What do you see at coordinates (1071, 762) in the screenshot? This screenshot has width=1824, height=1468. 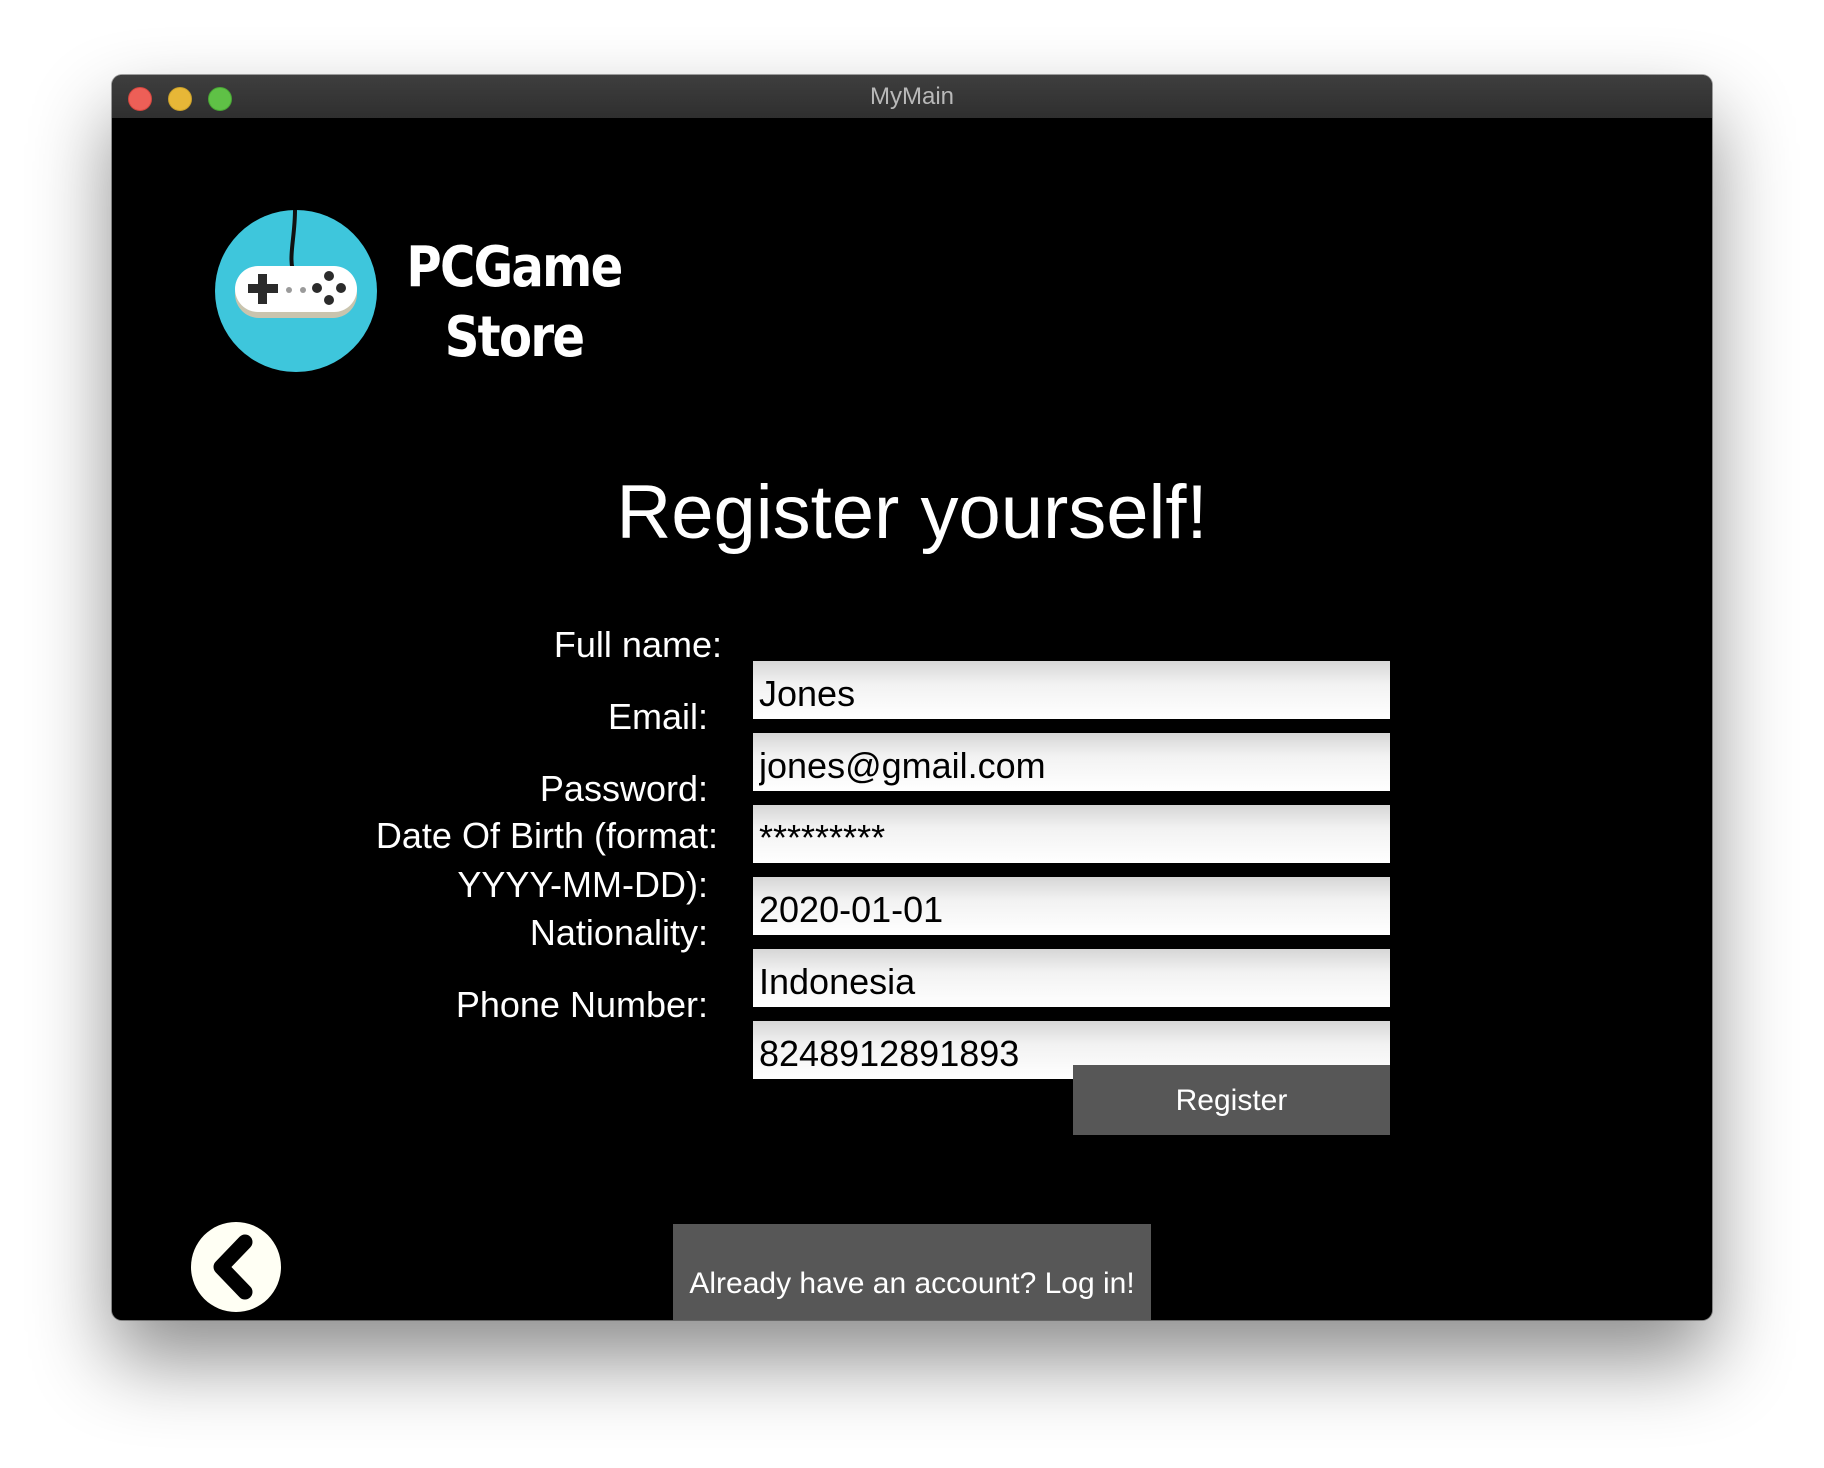 I see `email-field` at bounding box center [1071, 762].